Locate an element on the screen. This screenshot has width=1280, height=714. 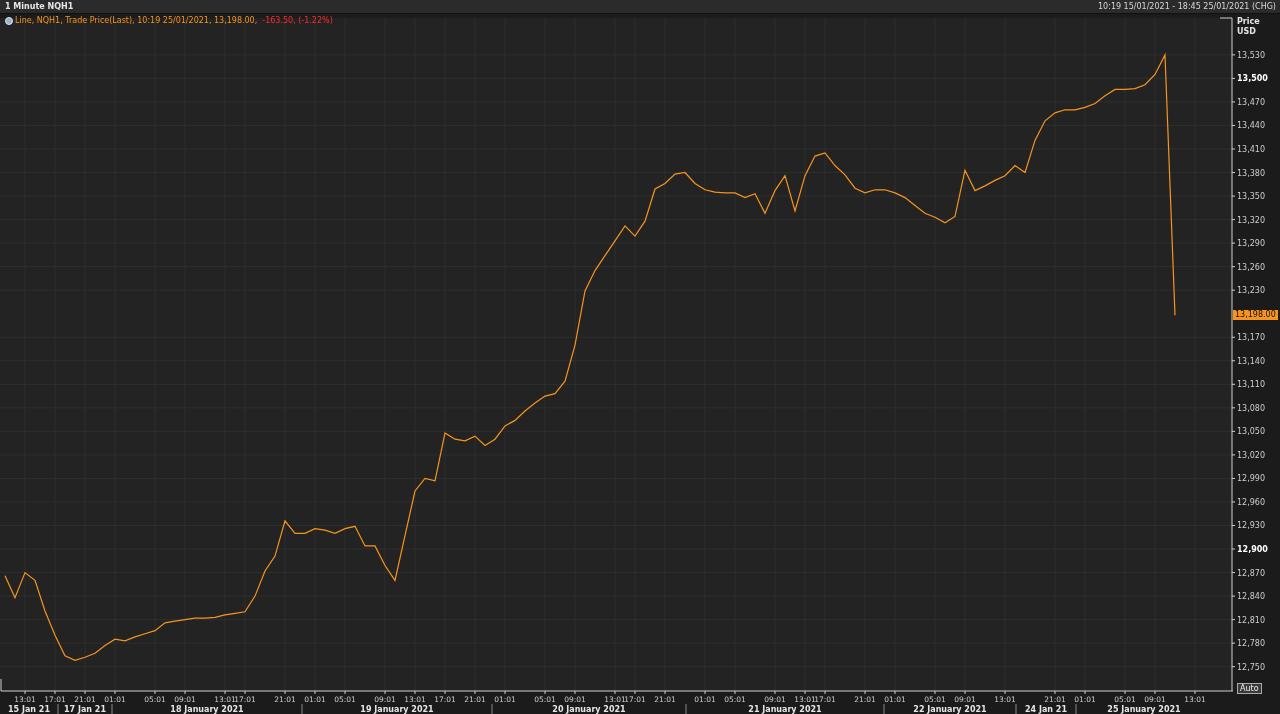
last-price-label: 13,198.00 is located at coordinates (1255, 315).